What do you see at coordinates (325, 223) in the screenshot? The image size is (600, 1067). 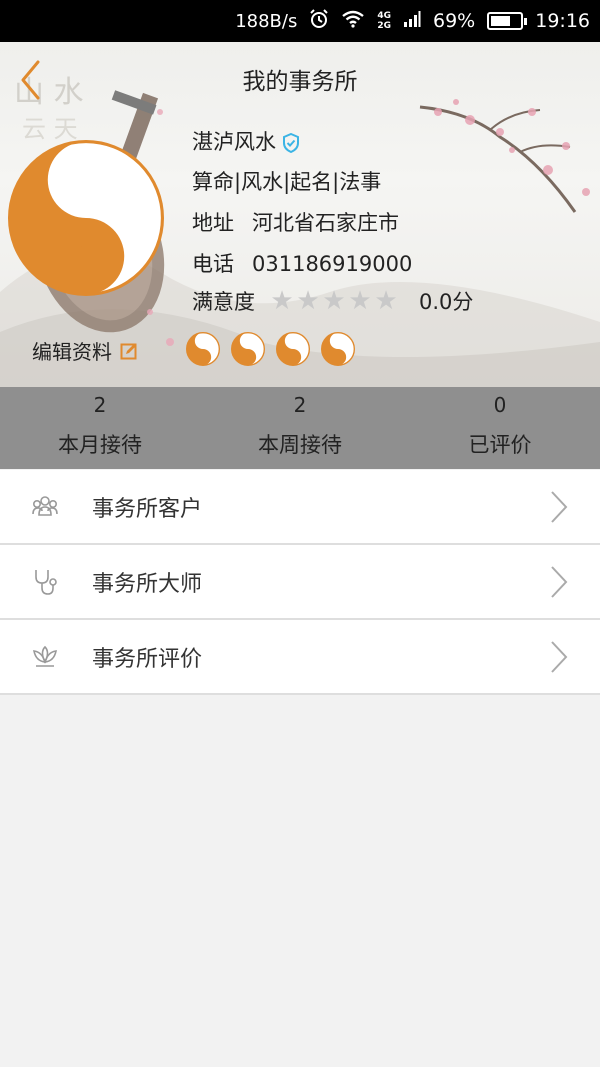 I see `address-value: 河北省石家庄市` at bounding box center [325, 223].